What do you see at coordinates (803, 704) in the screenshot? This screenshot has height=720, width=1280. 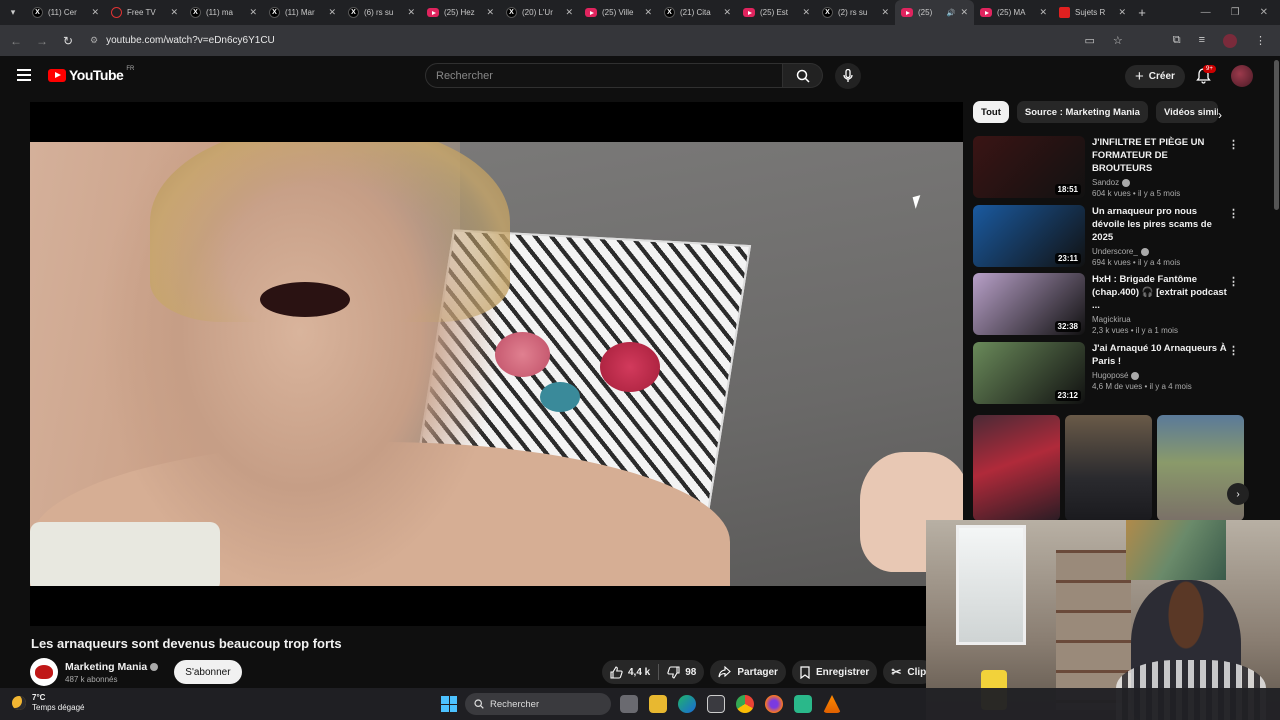 I see `app-green-icon` at bounding box center [803, 704].